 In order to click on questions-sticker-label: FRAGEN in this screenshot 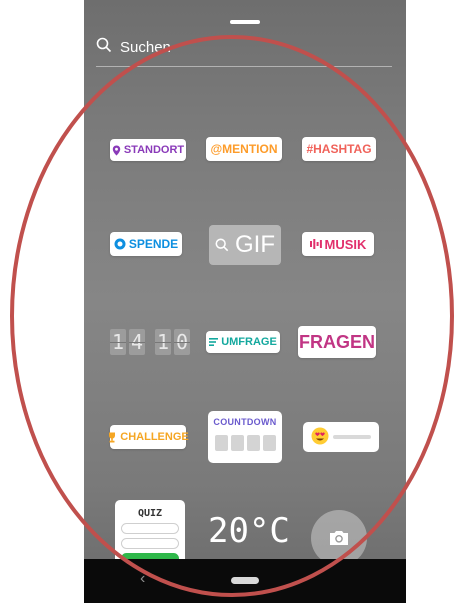, I will do `click(337, 341)`.